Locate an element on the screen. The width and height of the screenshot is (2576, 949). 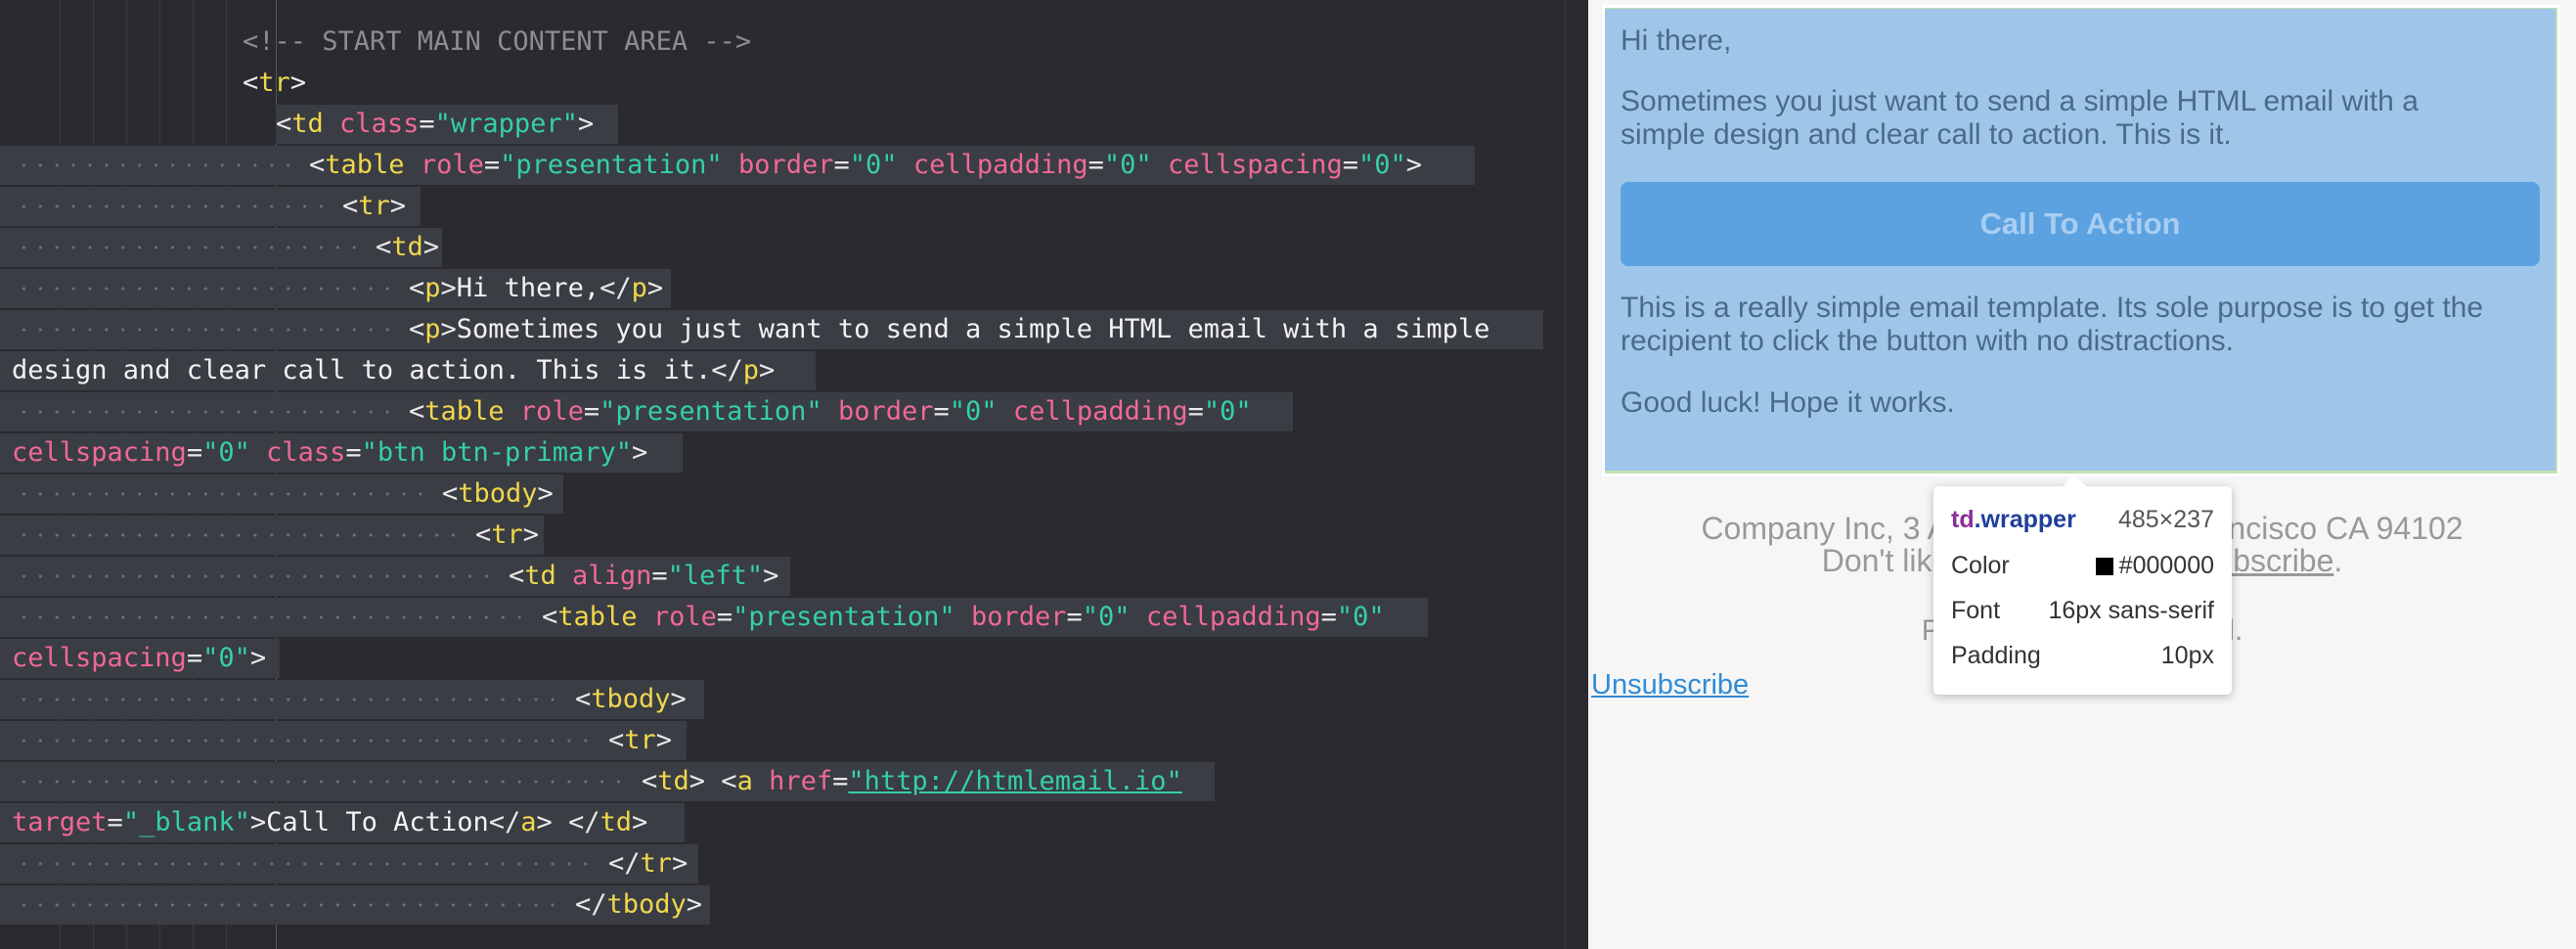
code-line: </tr> is located at coordinates (648, 863).